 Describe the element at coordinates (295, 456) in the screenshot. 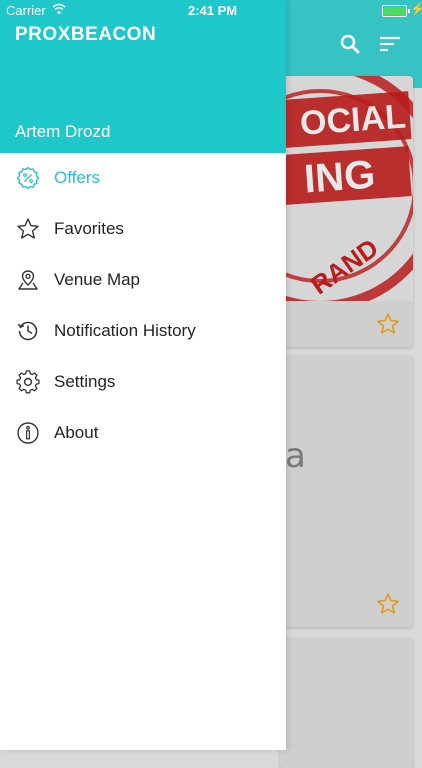

I see `card-partial-text: a` at that location.